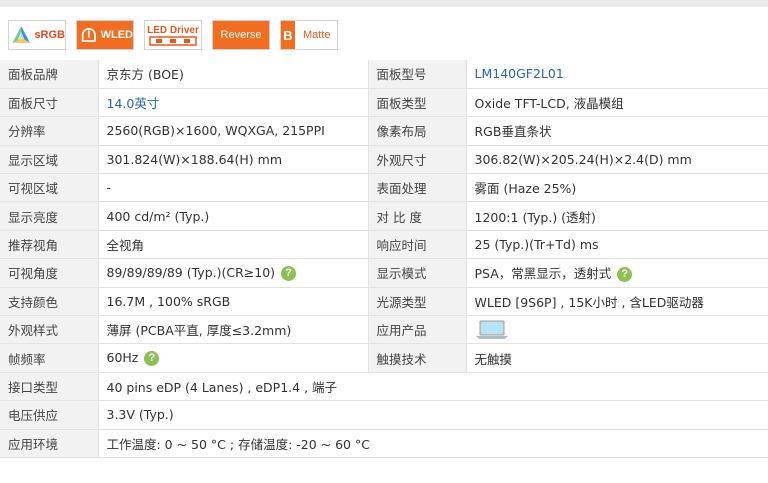  I want to click on spec-value-text: 无触摸, so click(493, 359).